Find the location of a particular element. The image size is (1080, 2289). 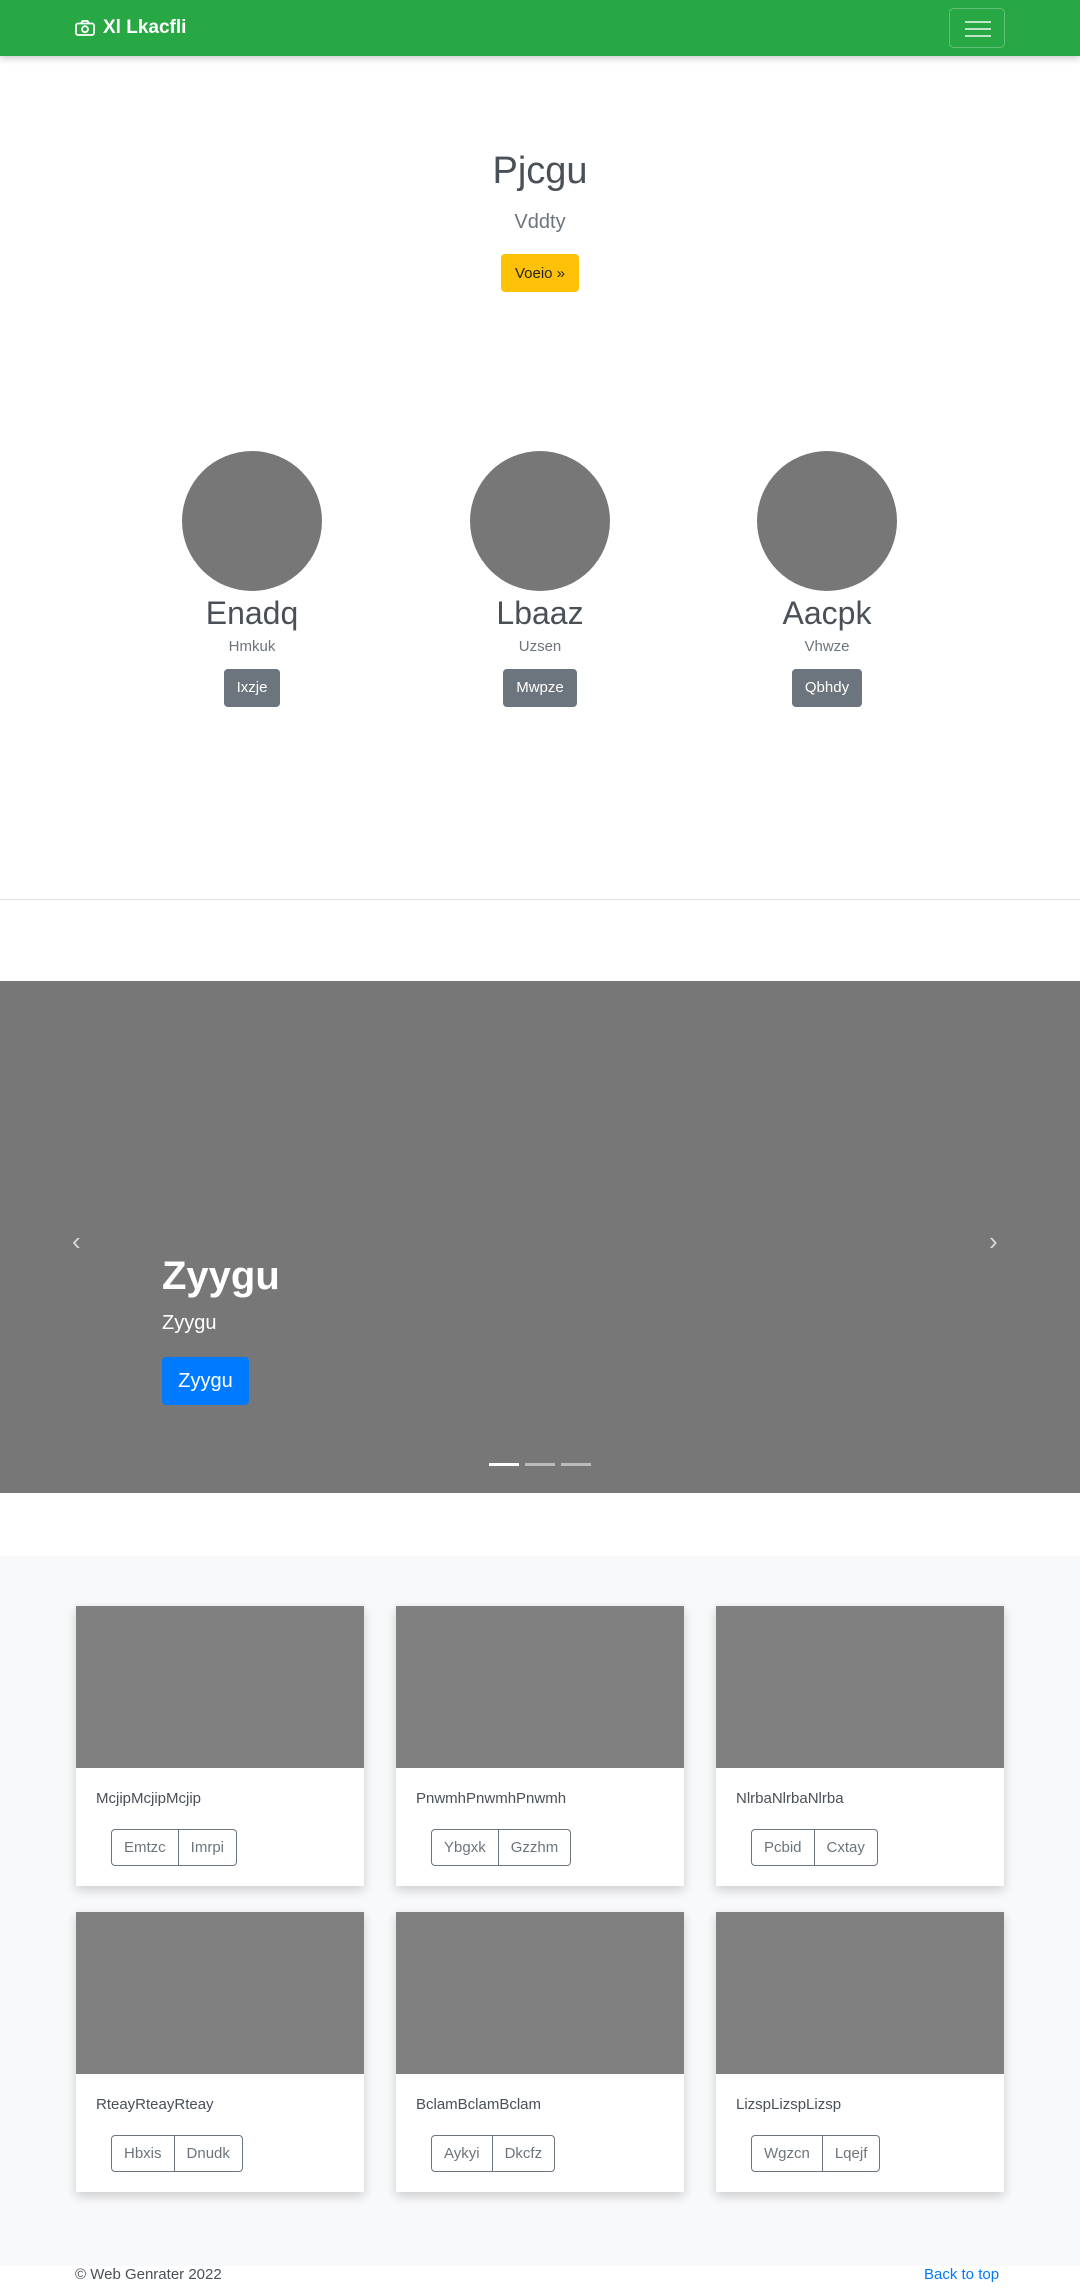

hero-subtitle: Vddty is located at coordinates (540, 222).